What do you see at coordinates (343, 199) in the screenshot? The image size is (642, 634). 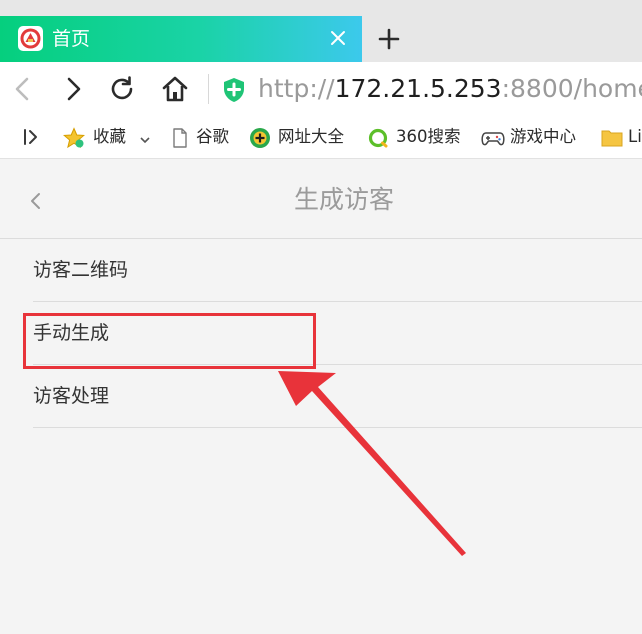 I see `page-title: 生成访客` at bounding box center [343, 199].